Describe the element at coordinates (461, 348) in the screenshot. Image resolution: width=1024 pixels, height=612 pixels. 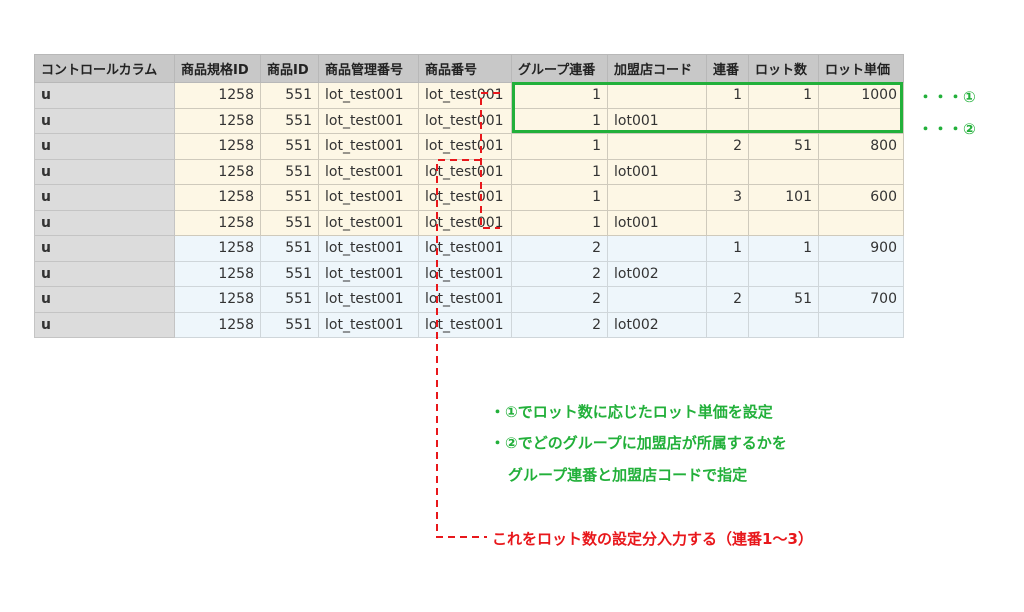
I see `connector-line` at that location.